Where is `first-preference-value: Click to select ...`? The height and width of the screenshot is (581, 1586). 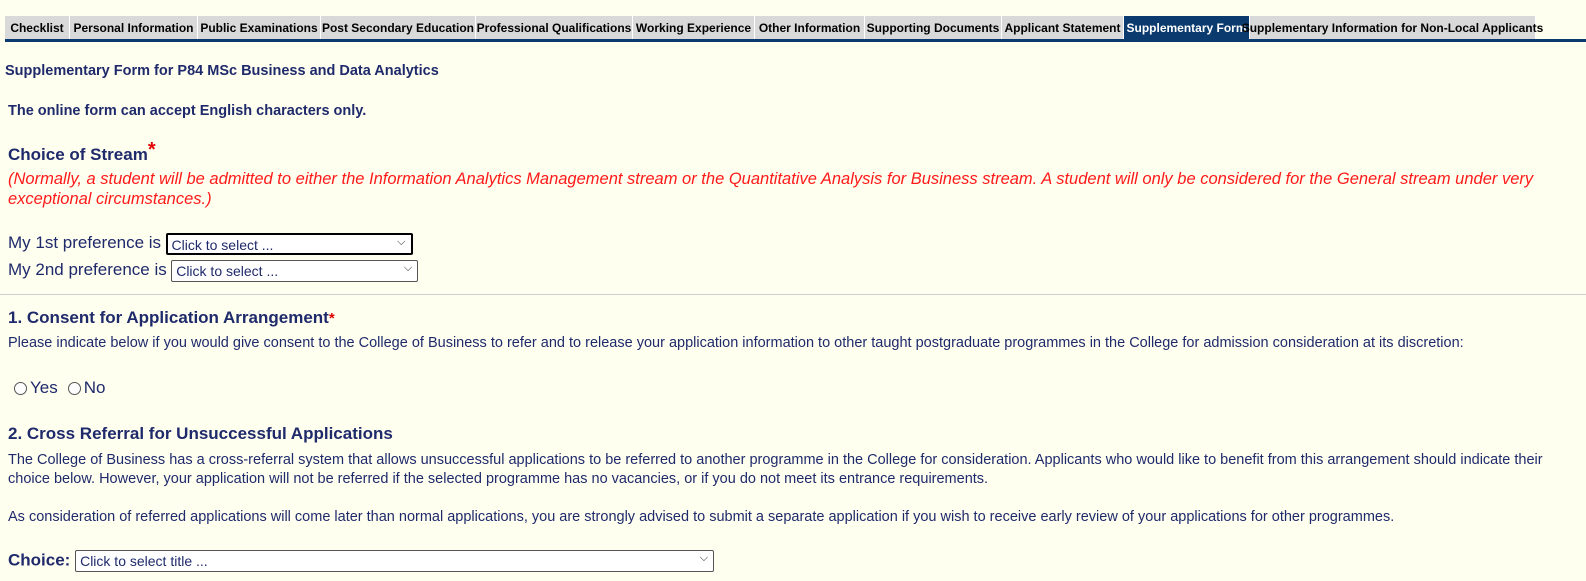 first-preference-value: Click to select ... is located at coordinates (222, 245).